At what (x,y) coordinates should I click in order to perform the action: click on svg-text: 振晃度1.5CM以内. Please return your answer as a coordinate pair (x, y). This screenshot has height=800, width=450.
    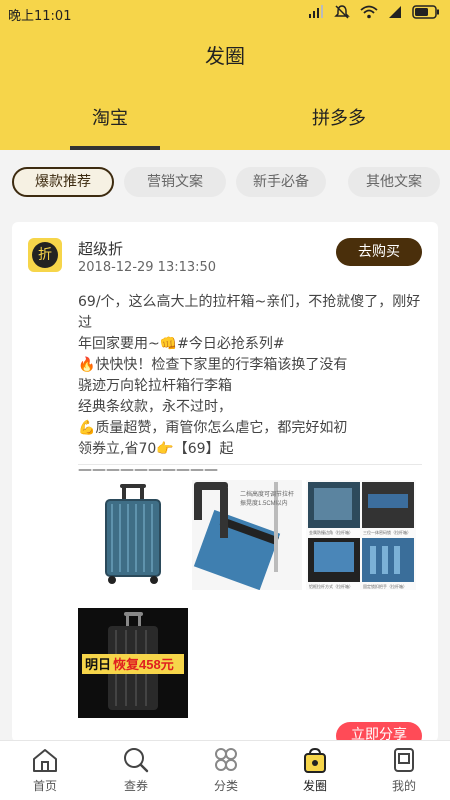
    Looking at the image, I should click on (264, 503).